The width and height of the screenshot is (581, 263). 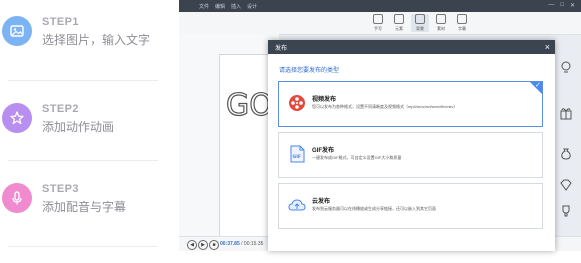 I want to click on option-name: GIF发布, so click(x=323, y=151).